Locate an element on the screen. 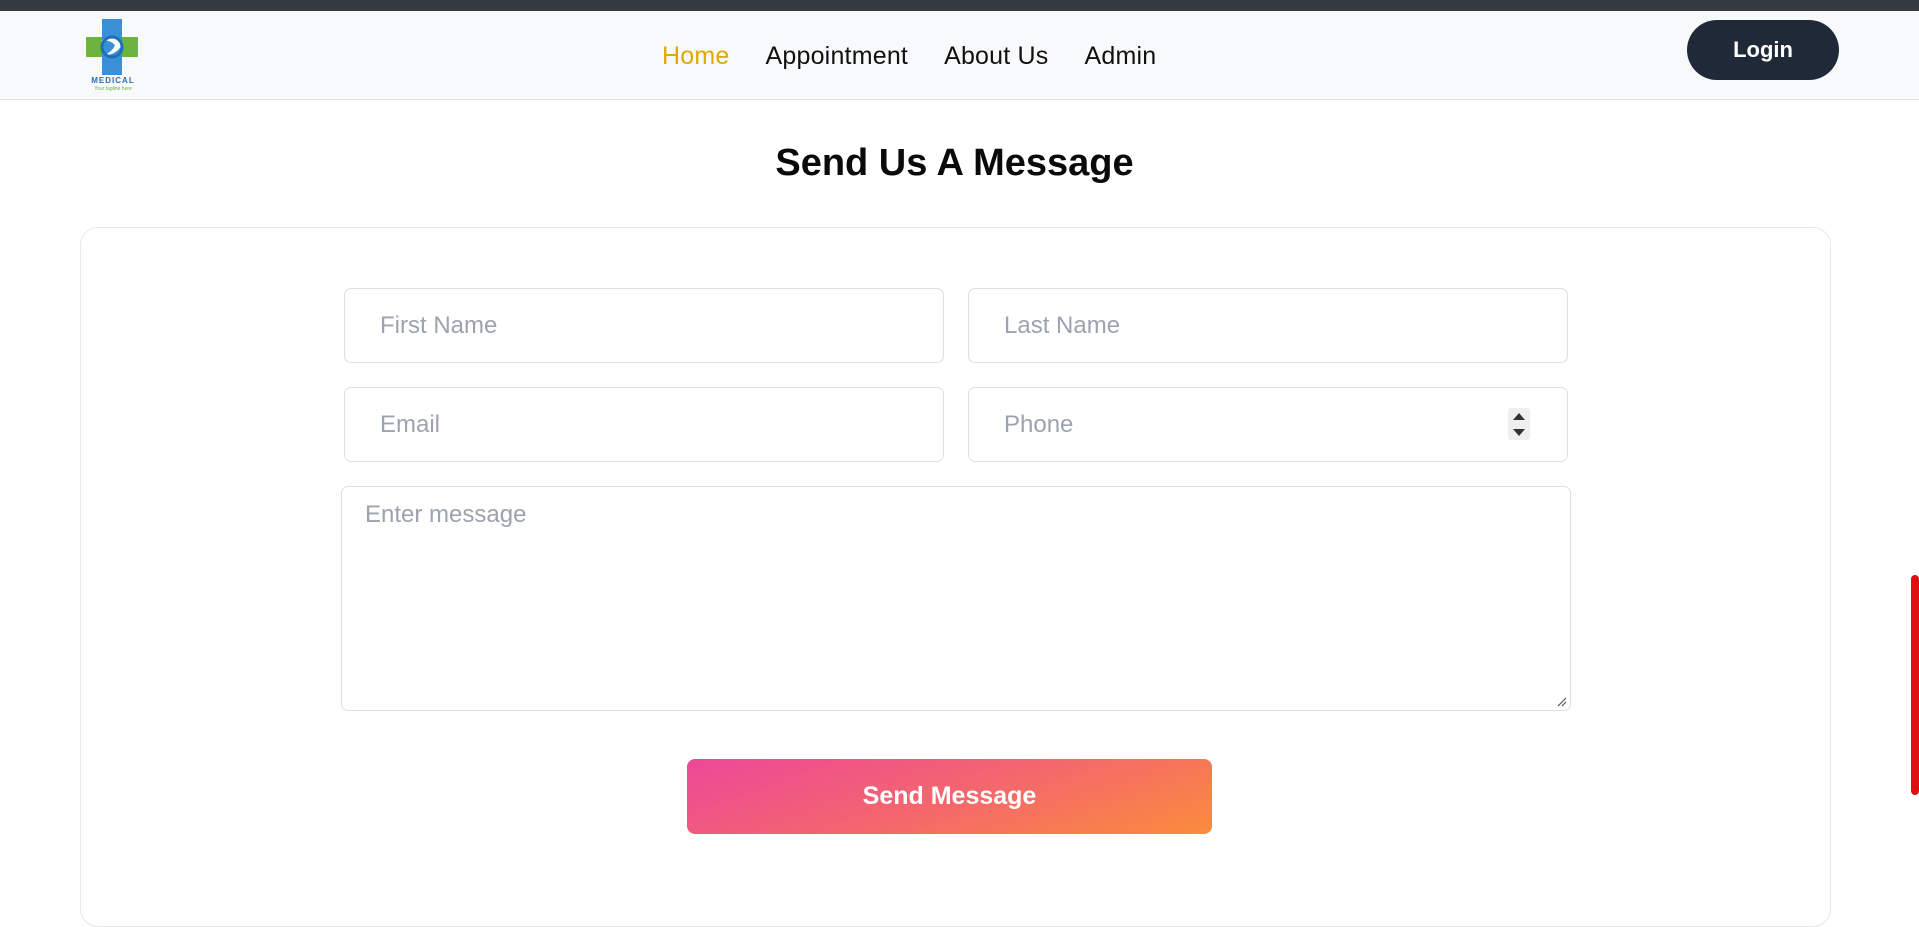 The image size is (1919, 927). spinner-up-icon is located at coordinates (1519, 416).